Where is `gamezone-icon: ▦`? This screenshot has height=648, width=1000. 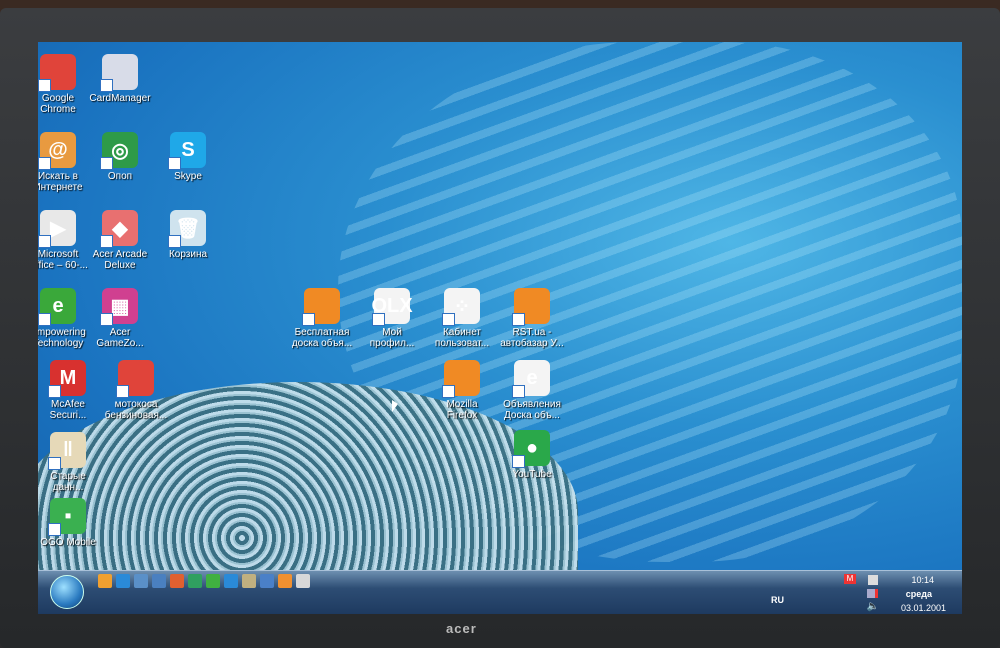 gamezone-icon: ▦ is located at coordinates (119, 307).